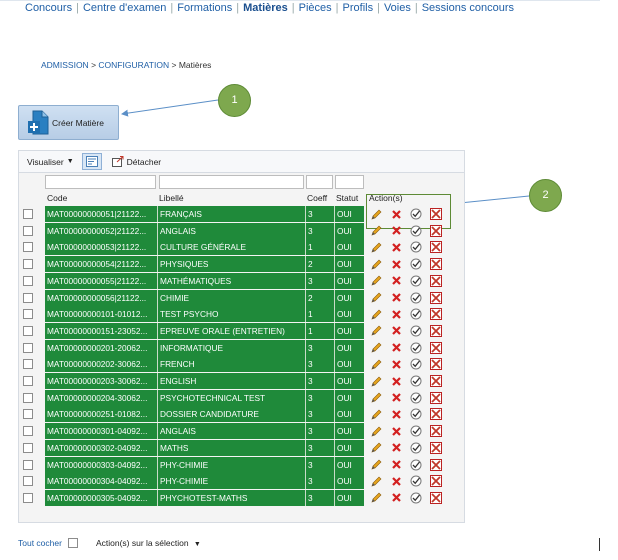 The width and height of the screenshot is (618, 560). What do you see at coordinates (241, 347) in the screenshot?
I see `table-row: MAT00000000201-20062... INFORMATIQUE 3 OUI` at bounding box center [241, 347].